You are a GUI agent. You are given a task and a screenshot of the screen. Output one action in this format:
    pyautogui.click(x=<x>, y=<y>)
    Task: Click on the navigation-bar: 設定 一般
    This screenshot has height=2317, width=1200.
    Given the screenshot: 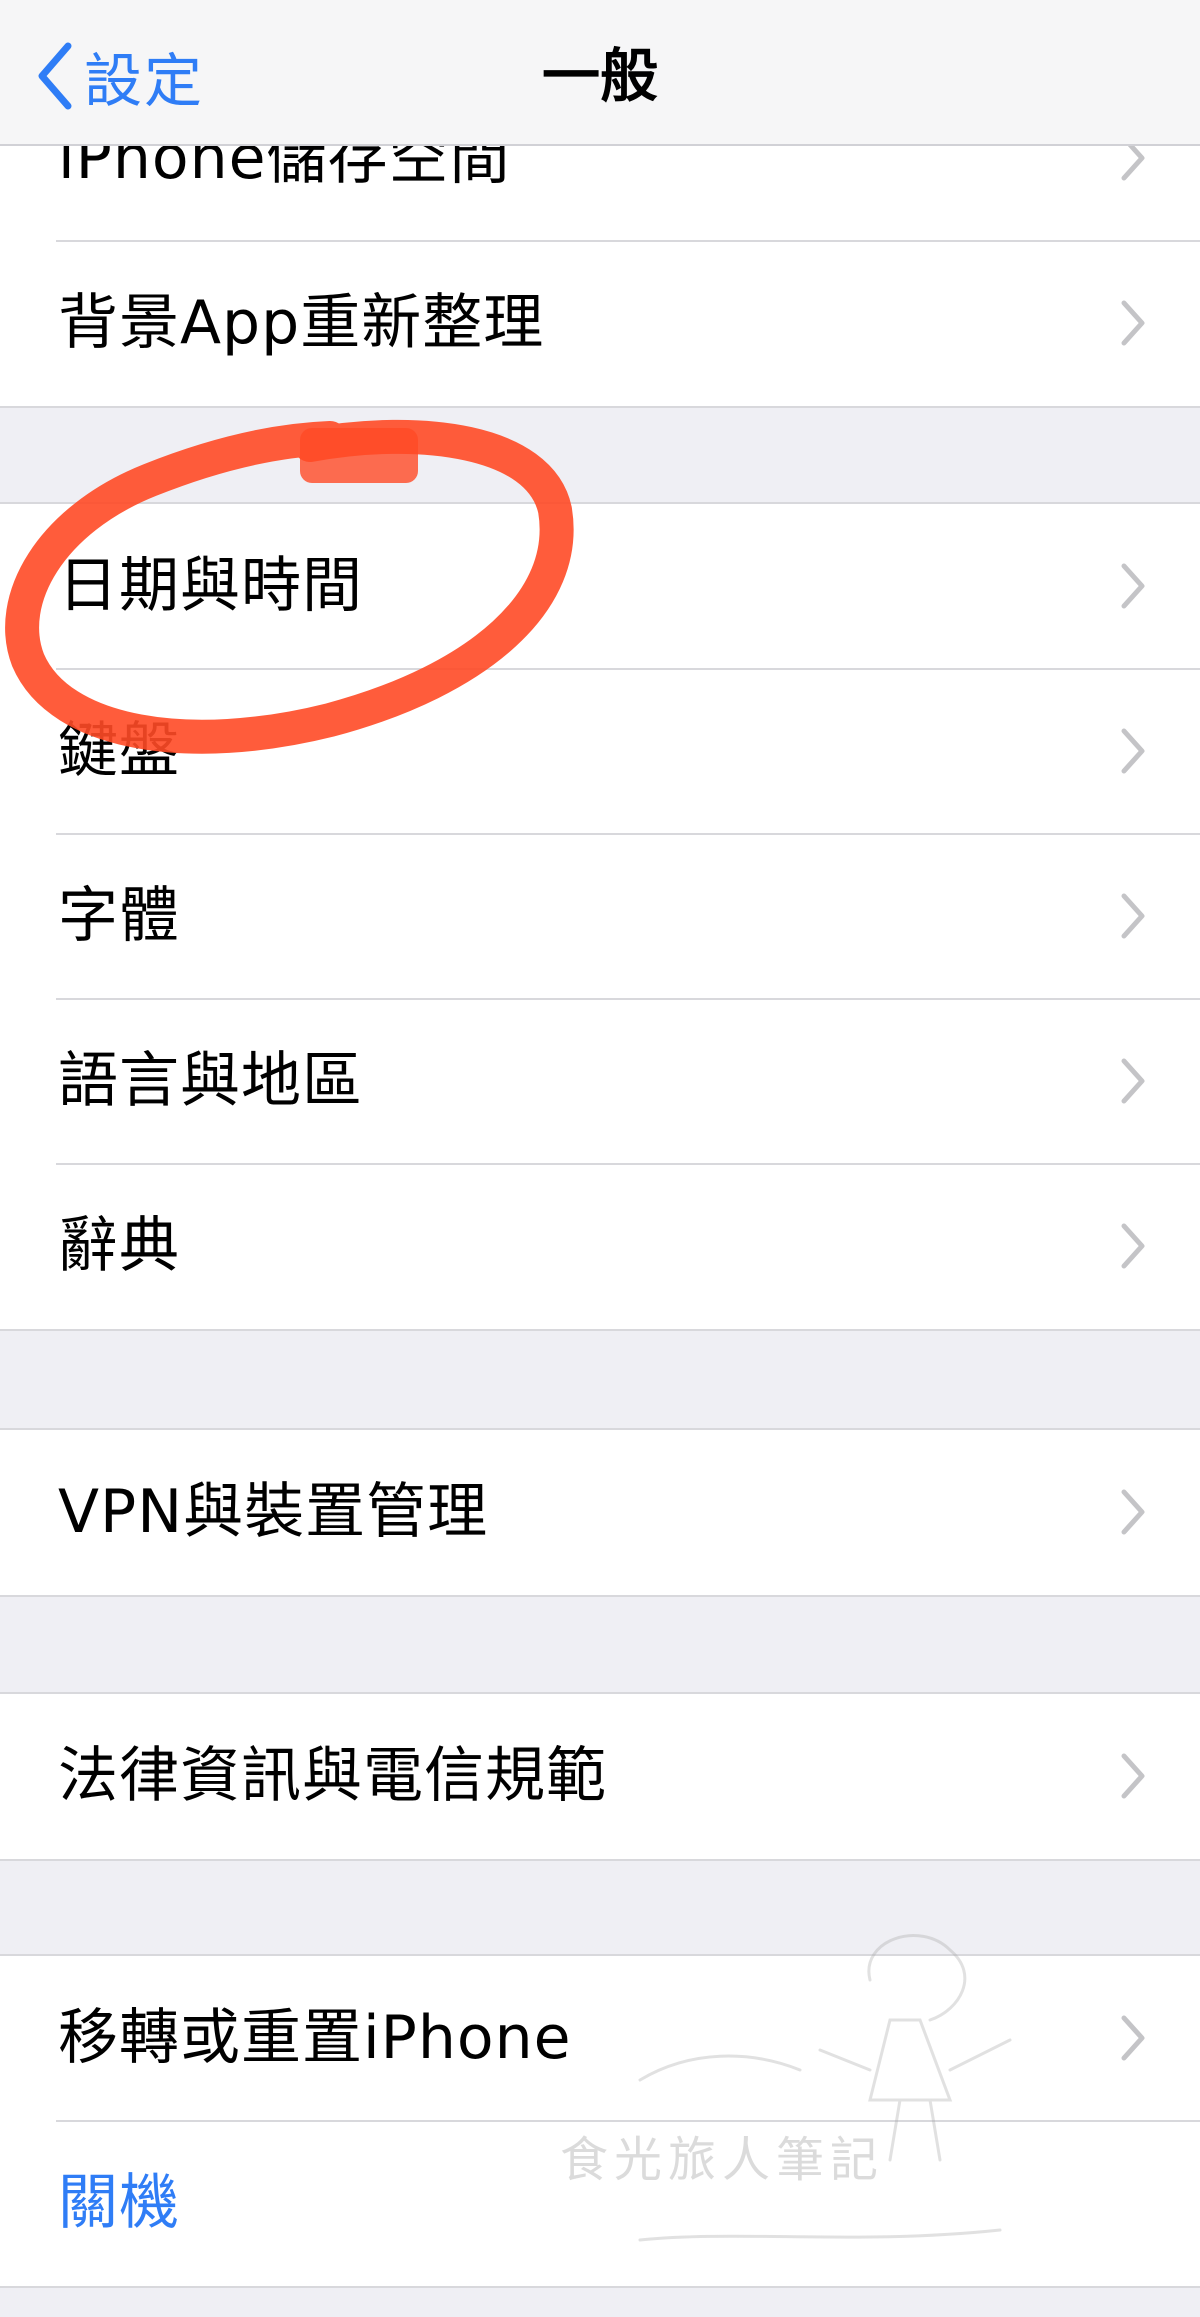 What is the action you would take?
    pyautogui.click(x=600, y=73)
    